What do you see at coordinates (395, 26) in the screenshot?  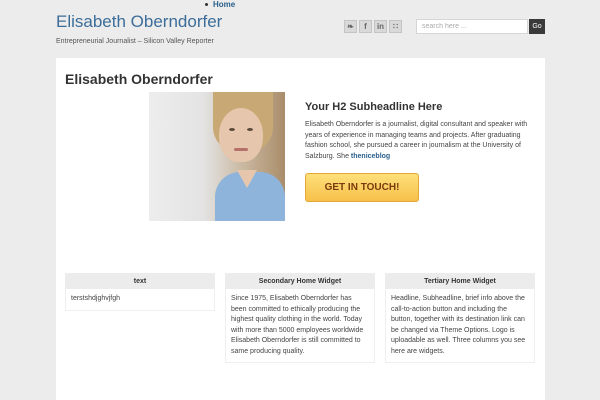 I see `rss-icon: ∷` at bounding box center [395, 26].